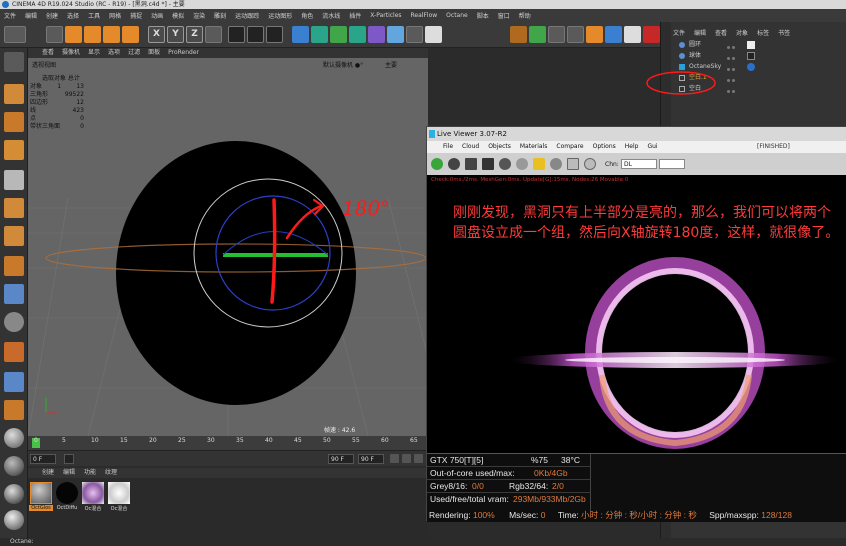 This screenshot has height=546, width=846. Describe the element at coordinates (280, 15) in the screenshot. I see `menu-item: 运动图形` at that location.